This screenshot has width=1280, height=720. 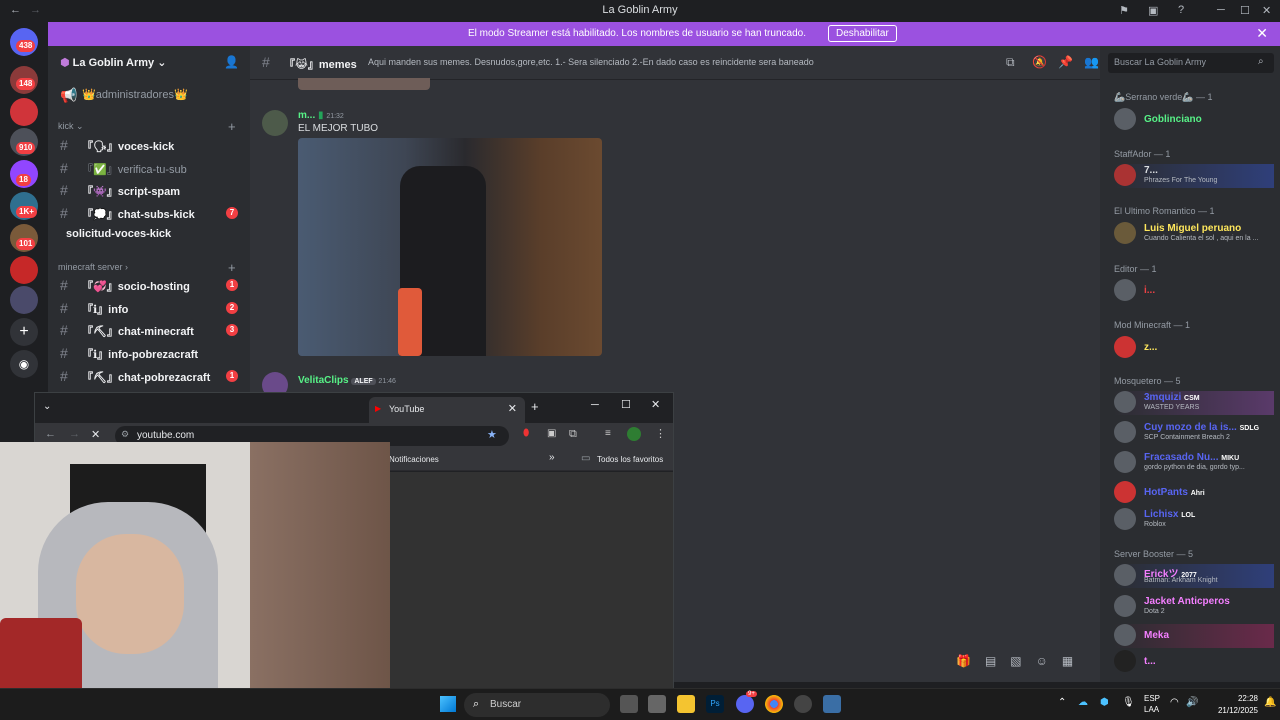 What do you see at coordinates (608, 433) in the screenshot?
I see `media-controls-icon: ≡` at bounding box center [608, 433].